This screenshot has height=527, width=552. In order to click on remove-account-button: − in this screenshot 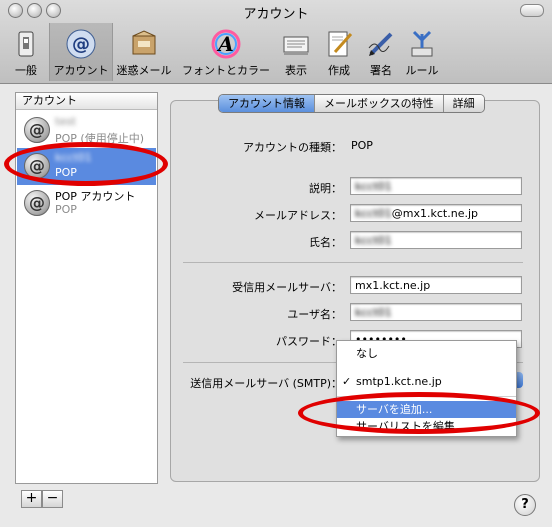, I will do `click(52, 499)`.